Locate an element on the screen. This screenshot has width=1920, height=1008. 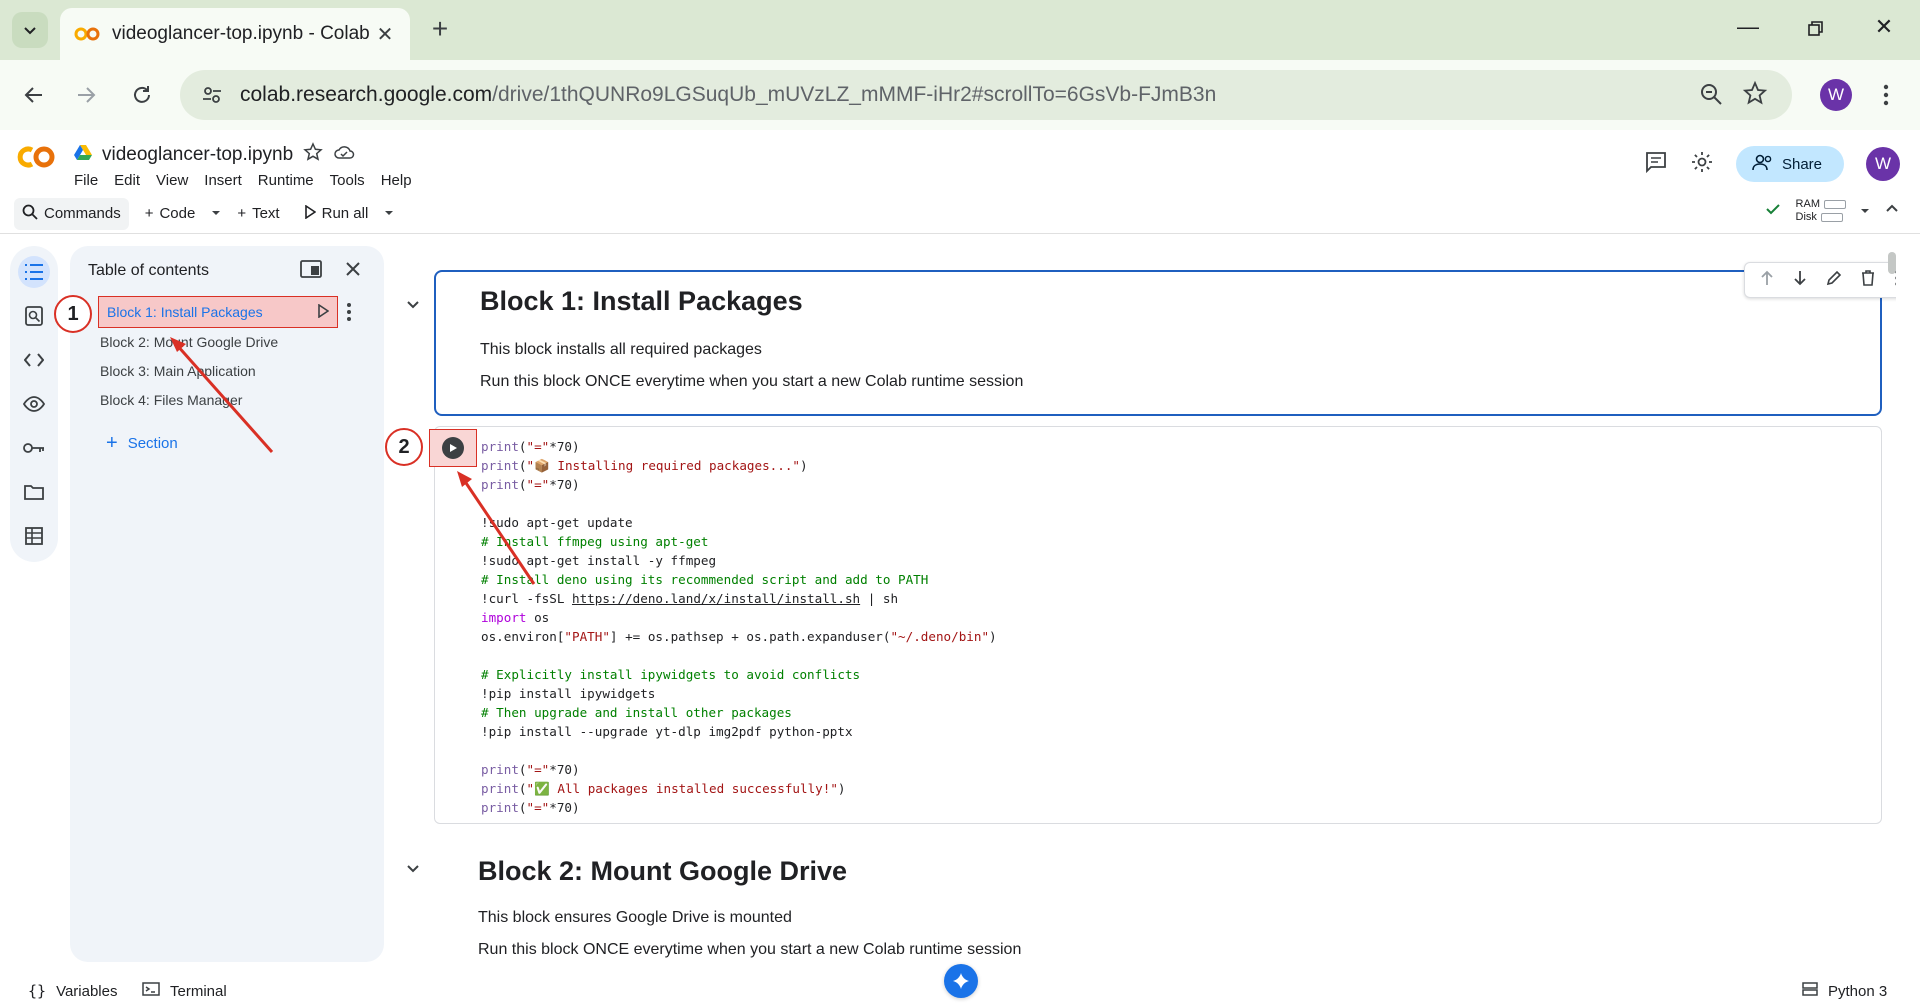
run-all-button: Run all is located at coordinates (336, 214).